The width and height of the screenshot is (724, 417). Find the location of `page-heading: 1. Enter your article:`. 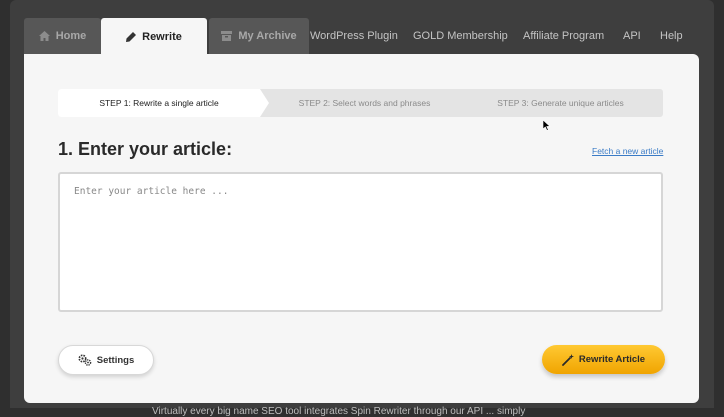

page-heading: 1. Enter your article: is located at coordinates (145, 149).